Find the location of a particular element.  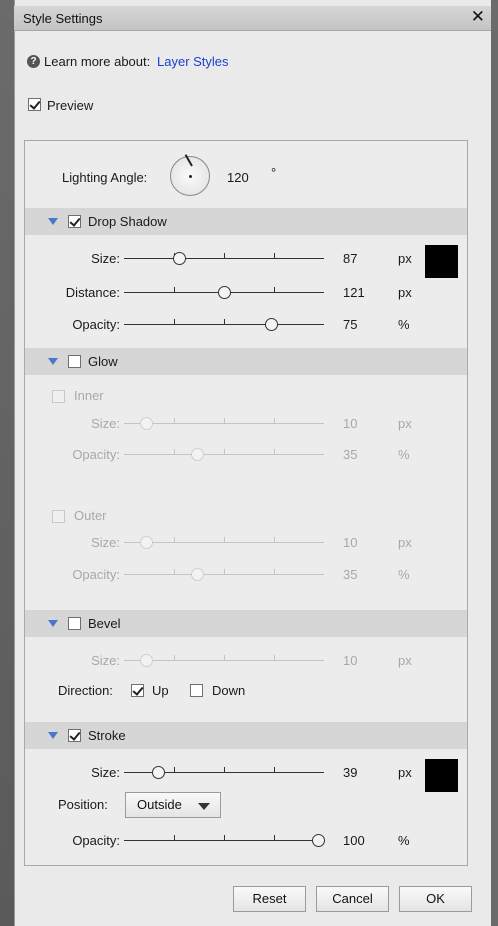

bevel-checkbox is located at coordinates (74, 623).